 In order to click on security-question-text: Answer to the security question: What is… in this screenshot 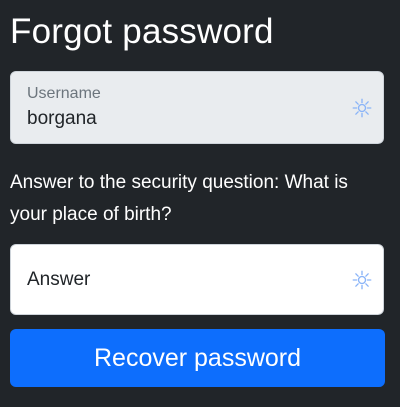, I will do `click(179, 198)`.